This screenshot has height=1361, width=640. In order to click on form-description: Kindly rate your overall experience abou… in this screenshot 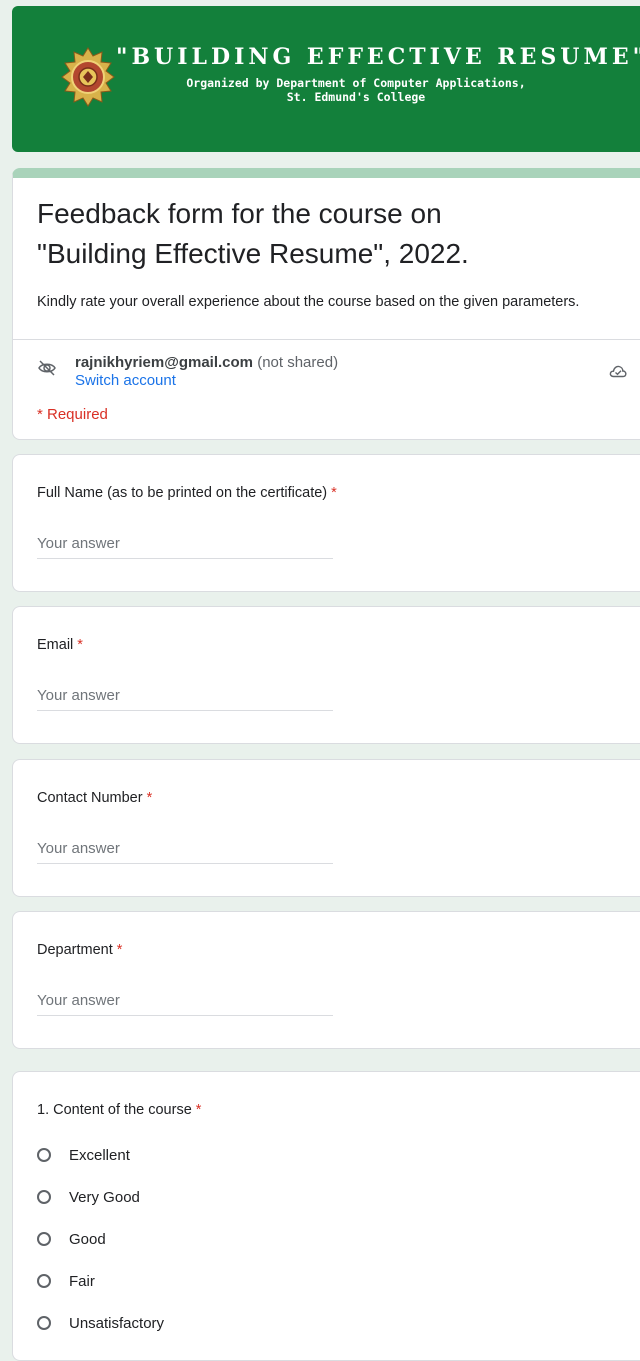, I will do `click(308, 302)`.